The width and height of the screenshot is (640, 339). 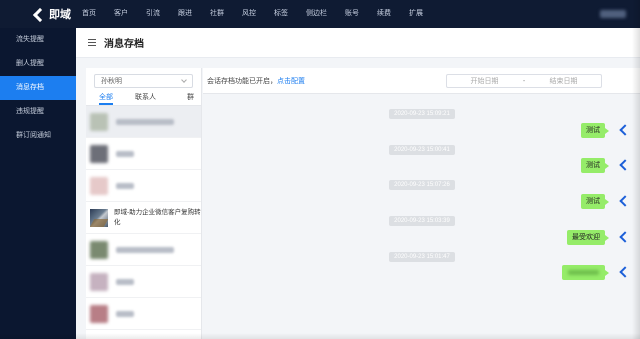 I want to click on nav-item-followup: 跟进, so click(x=185, y=14).